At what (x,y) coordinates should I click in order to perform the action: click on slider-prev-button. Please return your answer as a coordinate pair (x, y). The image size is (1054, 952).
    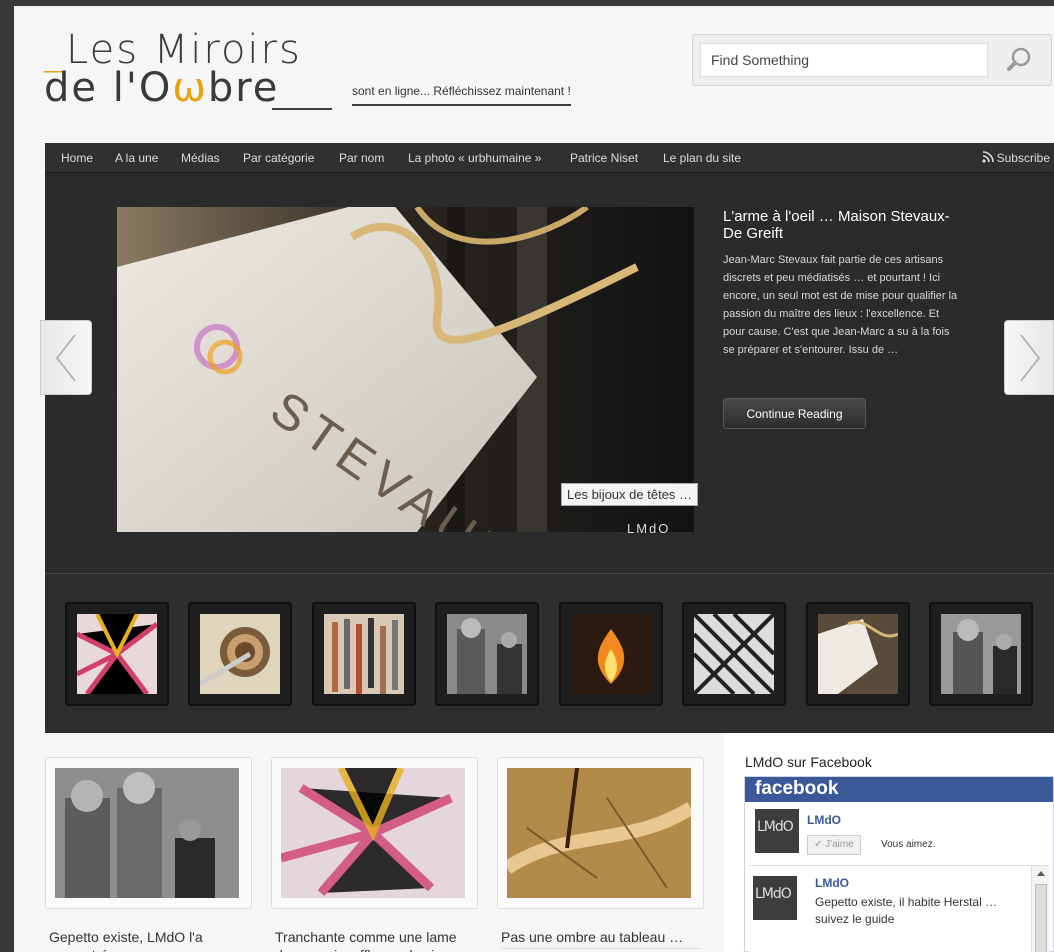
    Looking at the image, I should click on (66, 357).